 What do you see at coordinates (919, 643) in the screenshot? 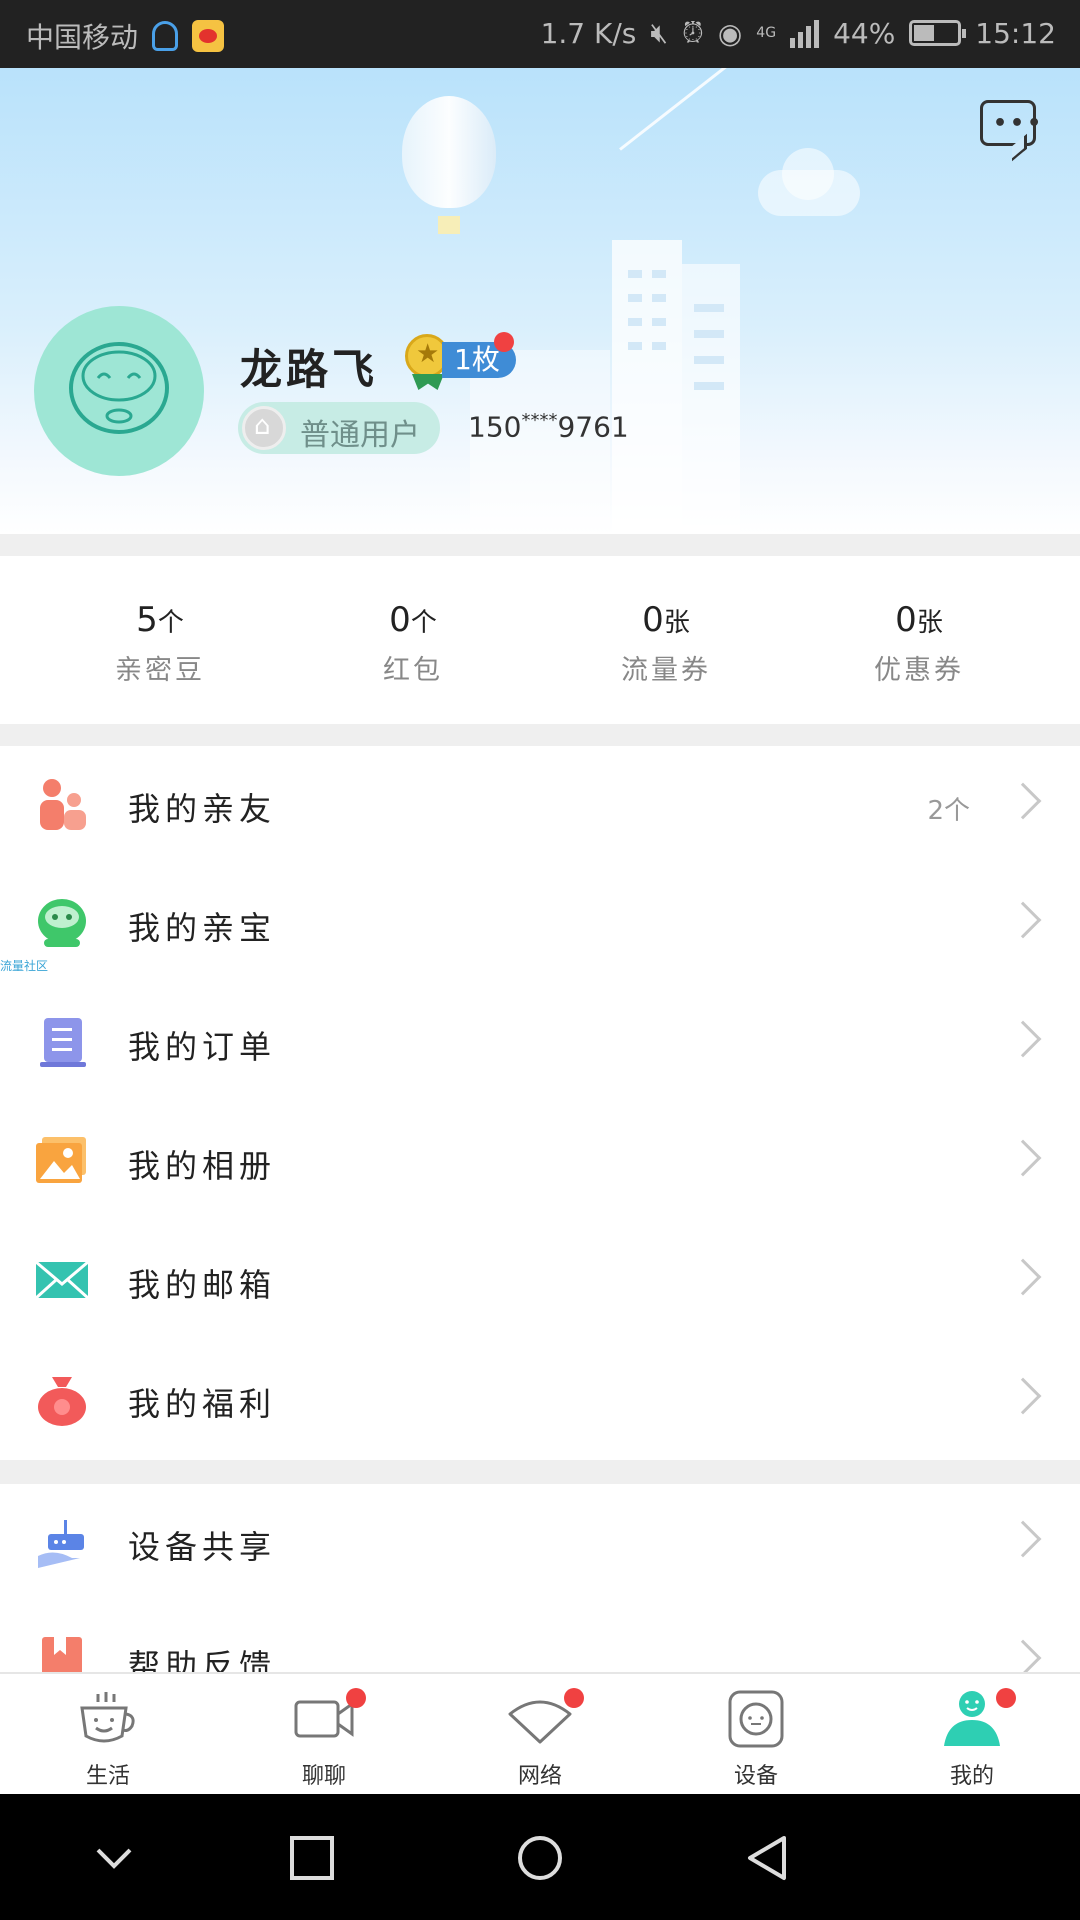
I see `stat-discount-coupons: 0张 优惠券` at bounding box center [919, 643].